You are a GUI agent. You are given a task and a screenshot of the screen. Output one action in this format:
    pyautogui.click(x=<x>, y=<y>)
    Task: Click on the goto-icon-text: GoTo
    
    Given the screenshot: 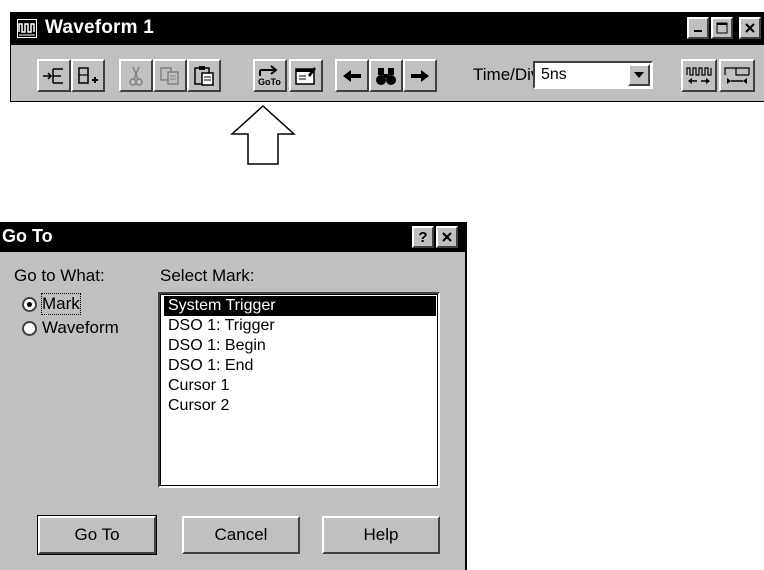 What is the action you would take?
    pyautogui.click(x=269, y=82)
    